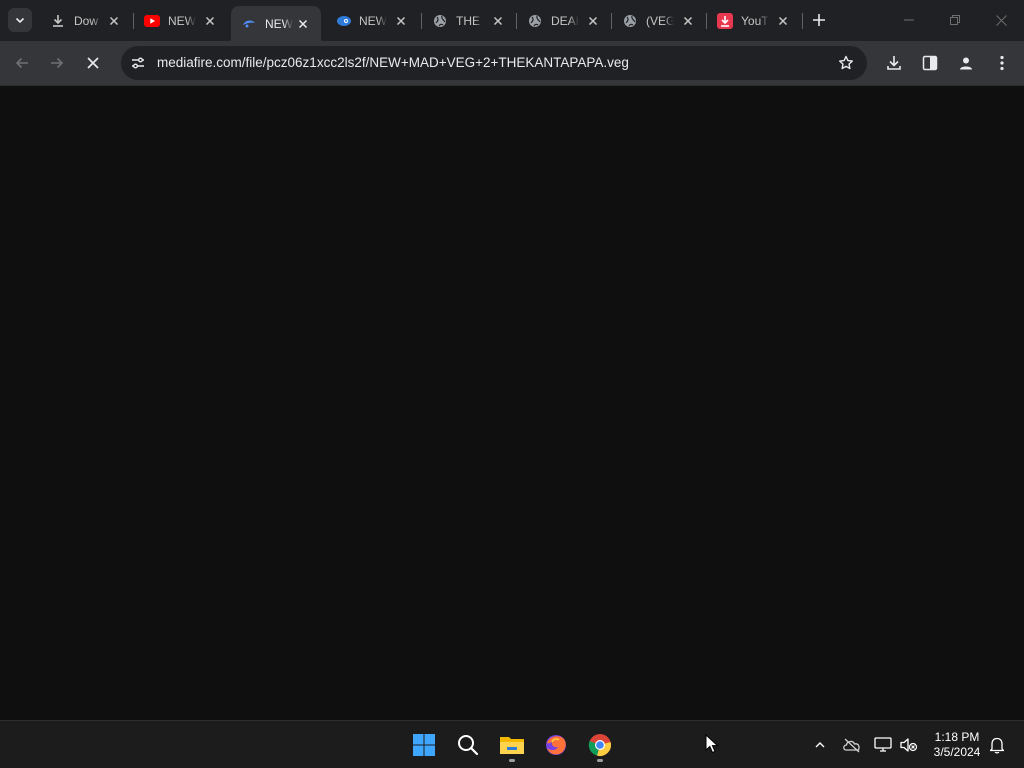 Image resolution: width=1024 pixels, height=768 pixels. What do you see at coordinates (725, 21) in the screenshot?
I see `youtube-downloader-icon` at bounding box center [725, 21].